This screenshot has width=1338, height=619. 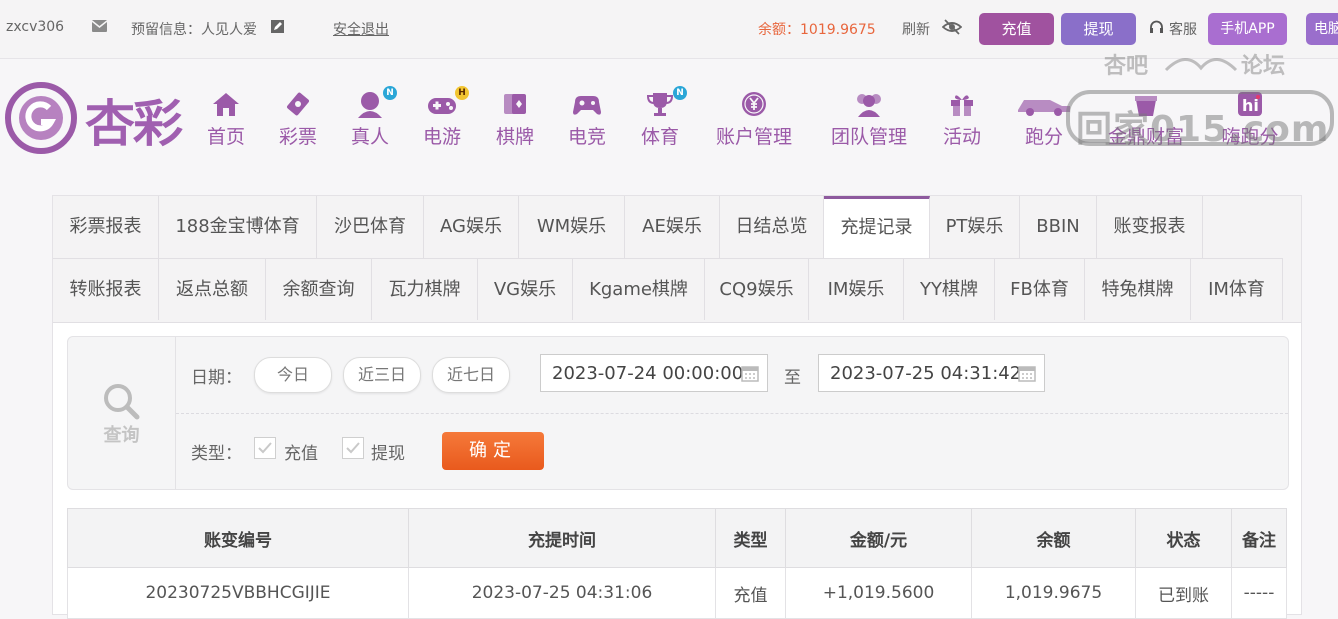 What do you see at coordinates (586, 137) in the screenshot?
I see `nav-label: 电竞` at bounding box center [586, 137].